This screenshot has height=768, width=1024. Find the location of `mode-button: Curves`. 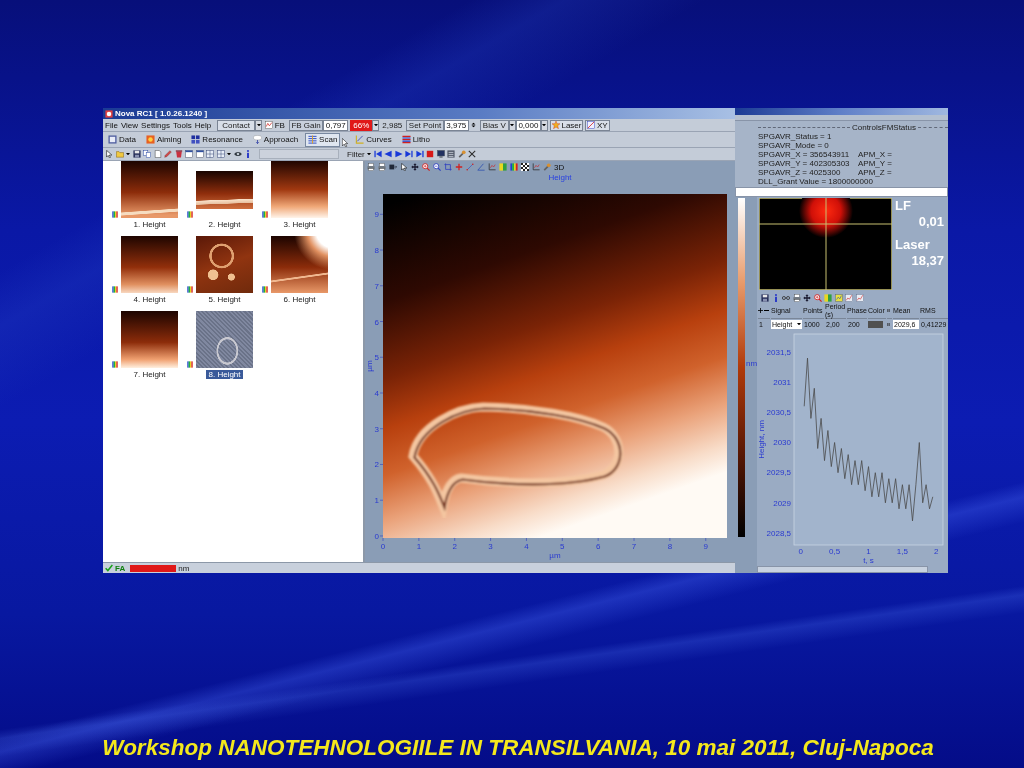

mode-button: Curves is located at coordinates (373, 139).